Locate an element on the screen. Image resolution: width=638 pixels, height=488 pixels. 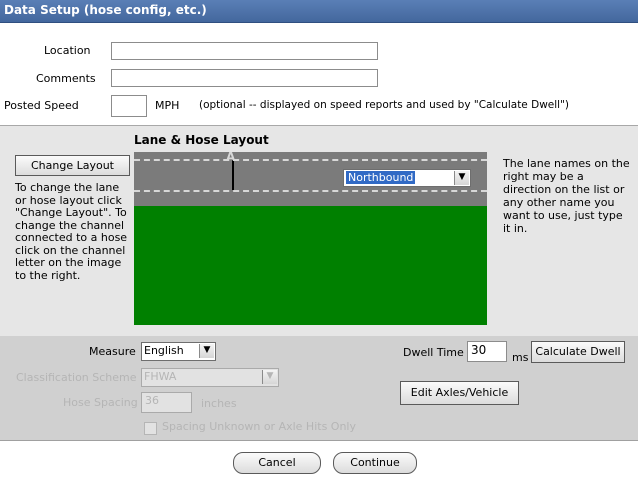
calculate-dwell-button: Calculate Dwell is located at coordinates (578, 352).